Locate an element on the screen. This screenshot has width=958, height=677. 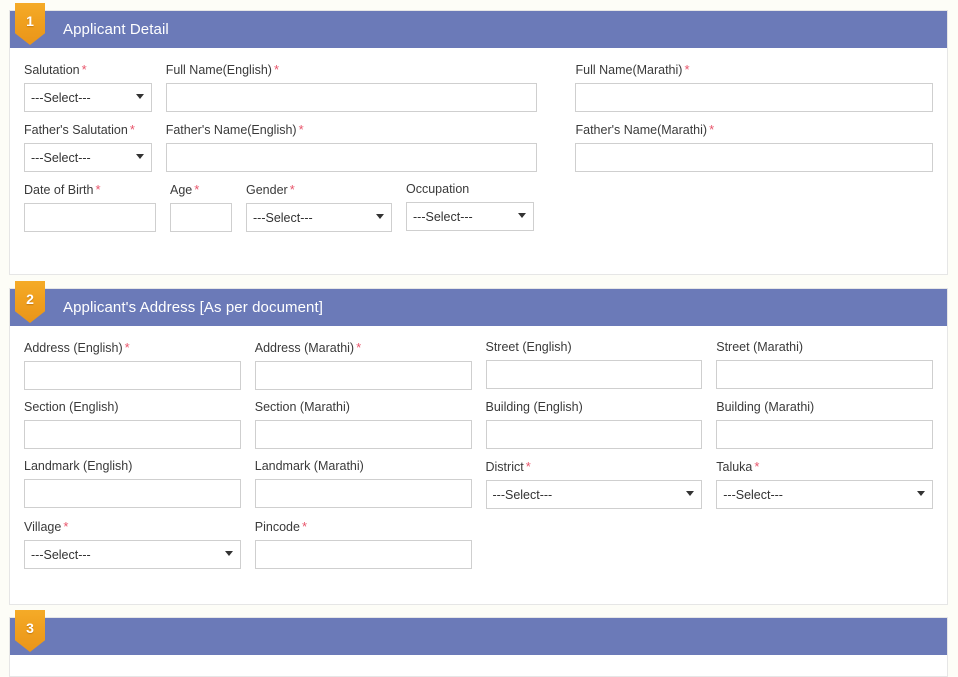
occupation-select: ---Select--- is located at coordinates (470, 216).